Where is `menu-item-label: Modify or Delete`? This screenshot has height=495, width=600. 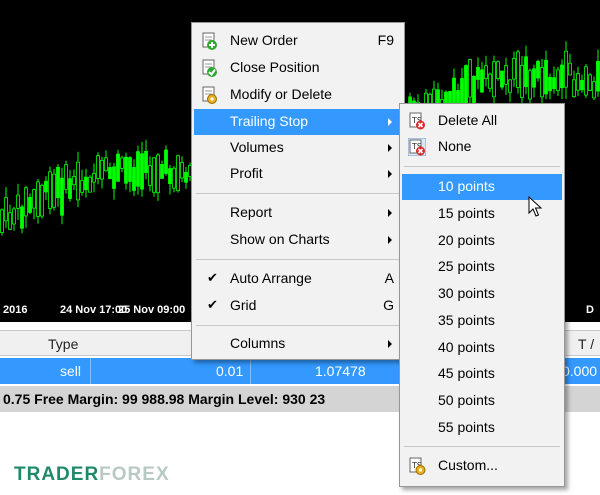 menu-item-label: Modify or Delete is located at coordinates (281, 94).